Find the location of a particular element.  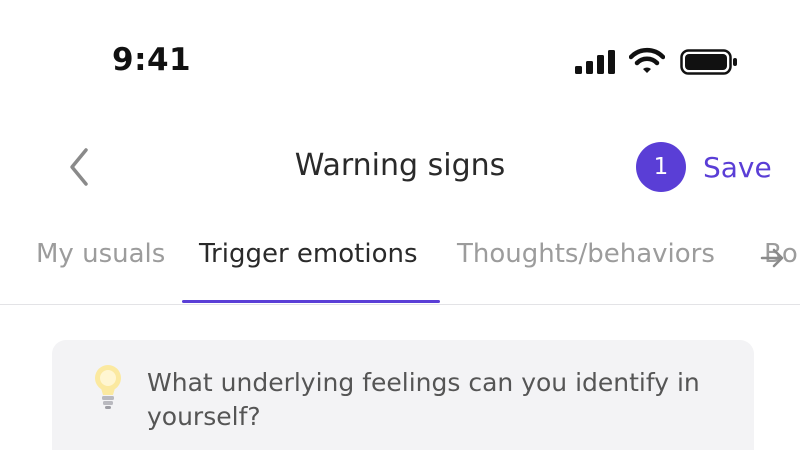

status-time: 9:41 is located at coordinates (152, 60).